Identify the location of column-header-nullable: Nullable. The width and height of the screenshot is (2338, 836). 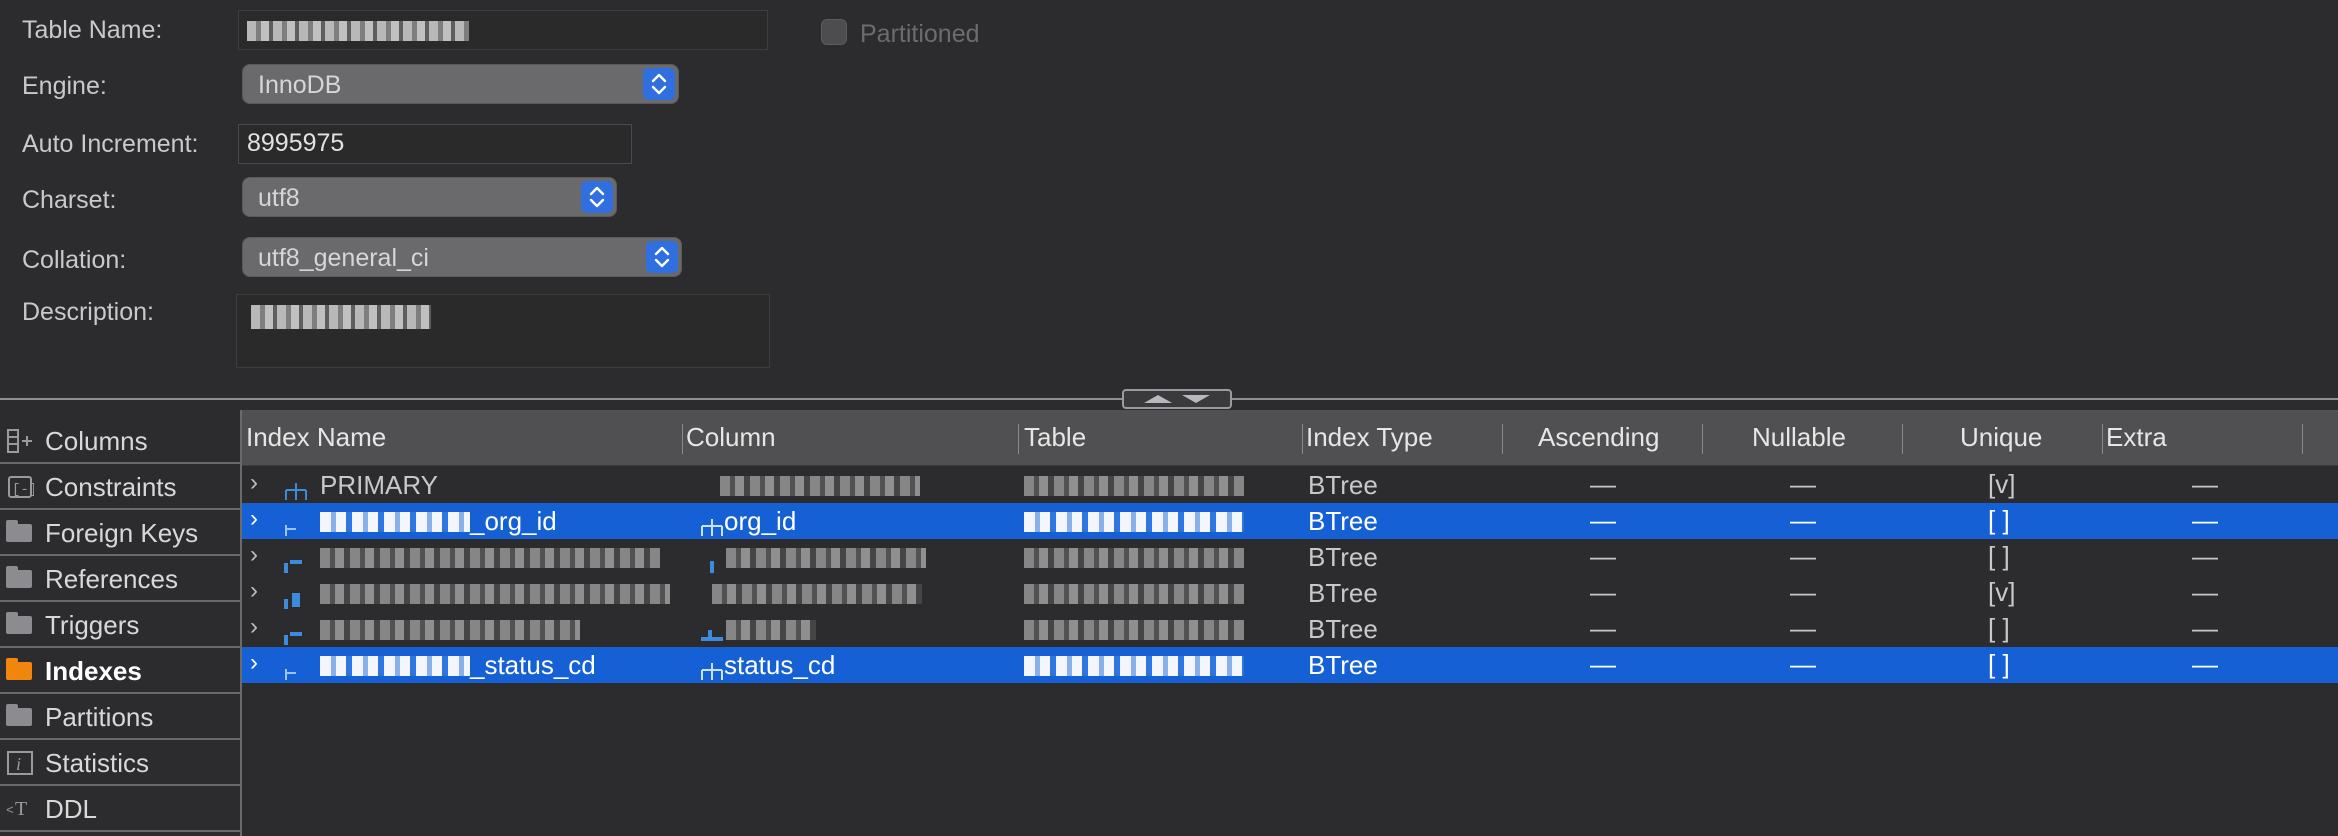
(1799, 437).